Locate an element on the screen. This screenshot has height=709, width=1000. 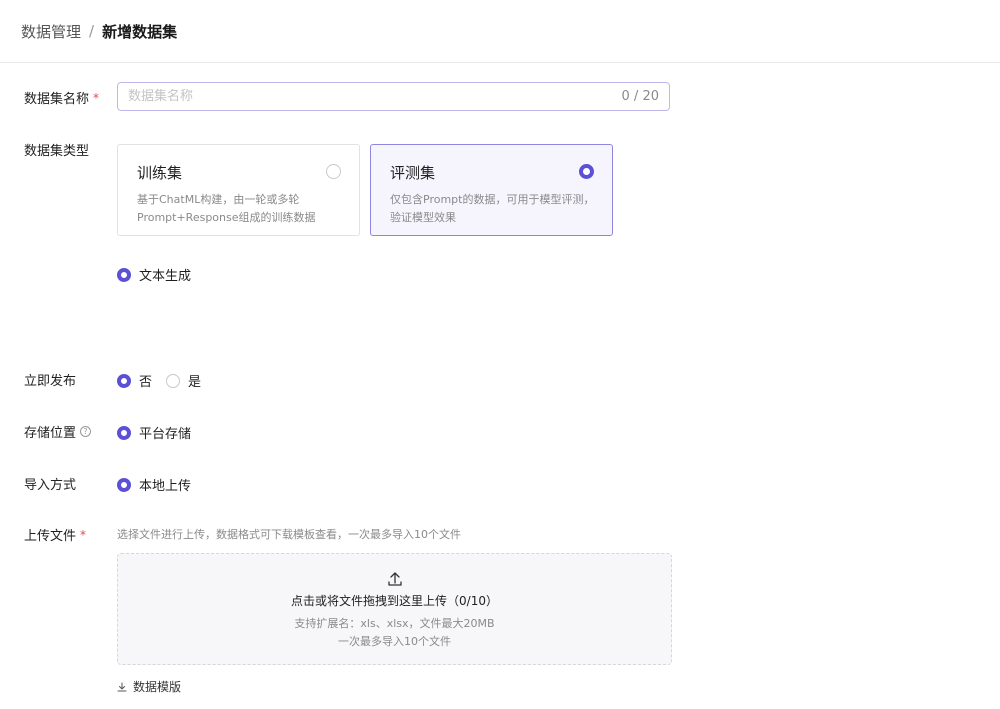
storage-option-platform: 平台存储 is located at coordinates (154, 432).